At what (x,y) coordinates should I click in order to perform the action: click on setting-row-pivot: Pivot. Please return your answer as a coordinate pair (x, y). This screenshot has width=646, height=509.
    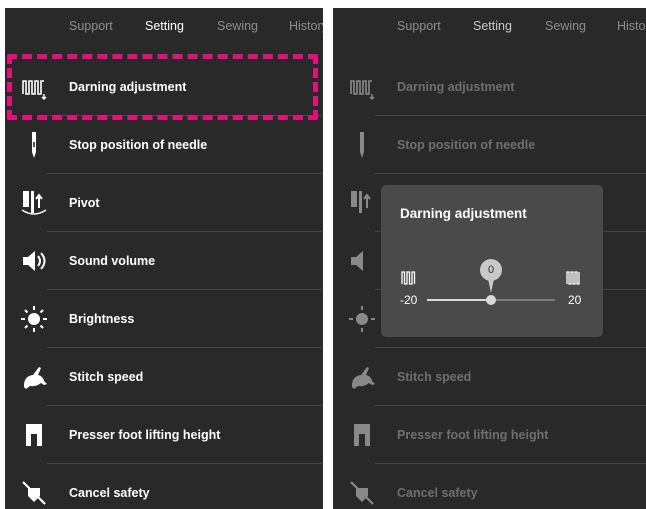
    Looking at the image, I should click on (164, 203).